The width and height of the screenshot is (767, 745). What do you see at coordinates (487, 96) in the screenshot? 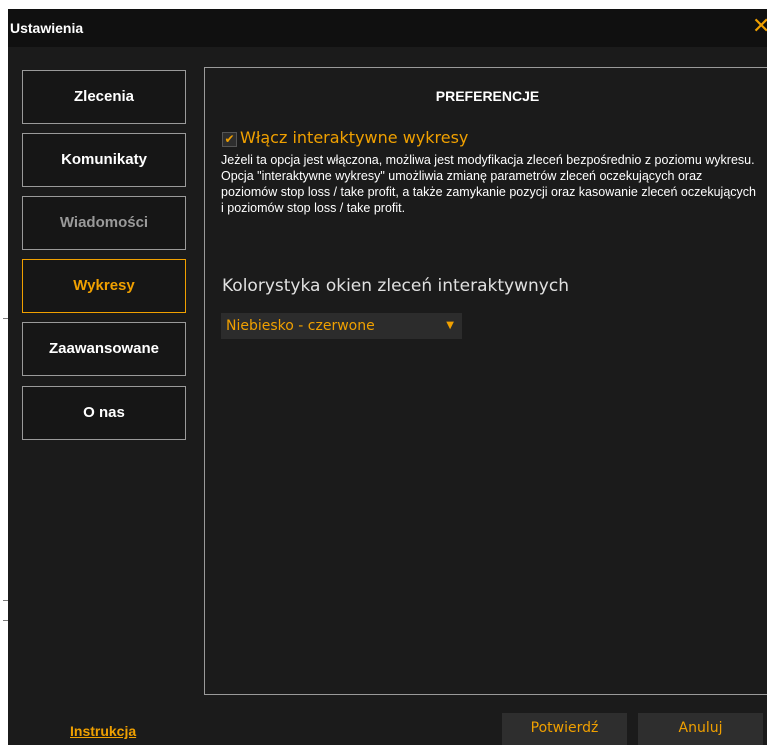
I see `panel-heading: PREFERENCJE` at bounding box center [487, 96].